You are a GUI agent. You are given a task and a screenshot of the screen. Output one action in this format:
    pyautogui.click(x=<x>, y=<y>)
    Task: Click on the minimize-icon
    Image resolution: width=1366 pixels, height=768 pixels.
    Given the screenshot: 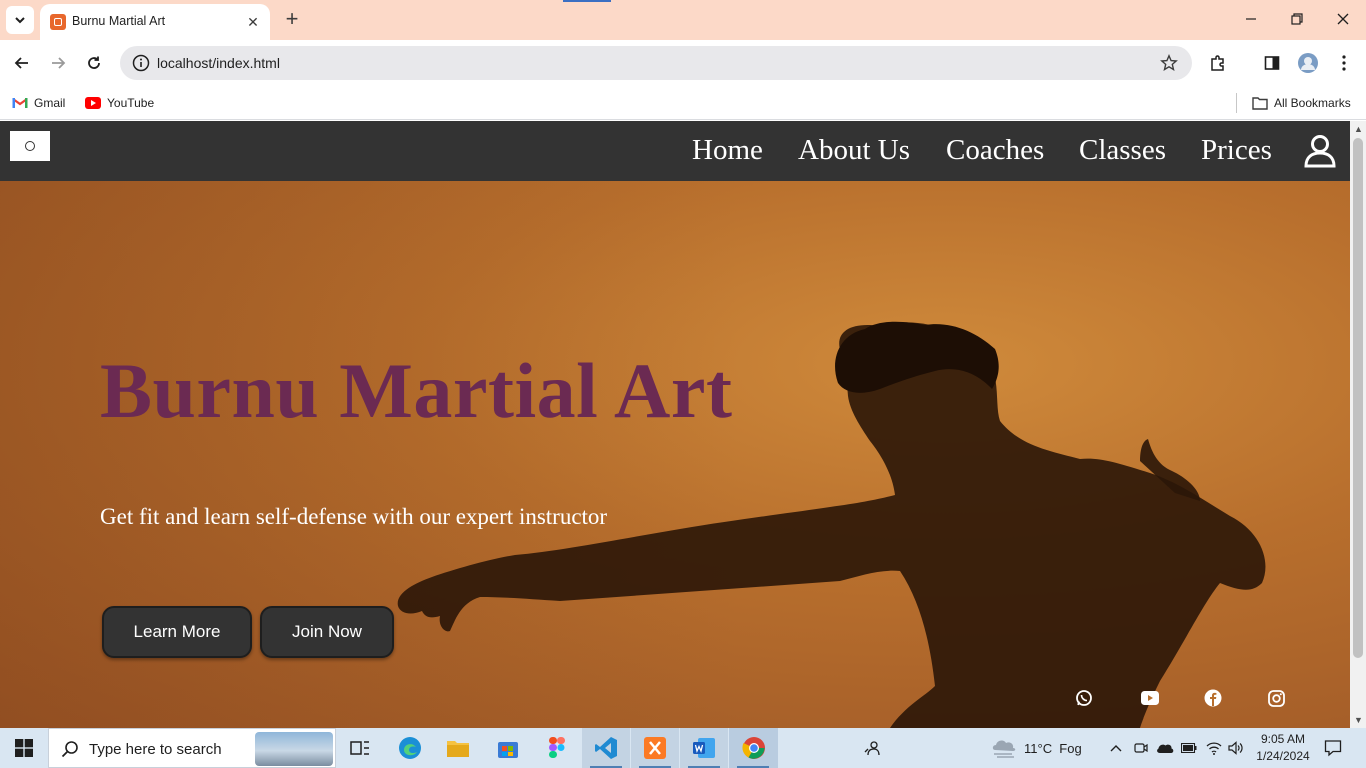 What is the action you would take?
    pyautogui.click(x=1251, y=19)
    